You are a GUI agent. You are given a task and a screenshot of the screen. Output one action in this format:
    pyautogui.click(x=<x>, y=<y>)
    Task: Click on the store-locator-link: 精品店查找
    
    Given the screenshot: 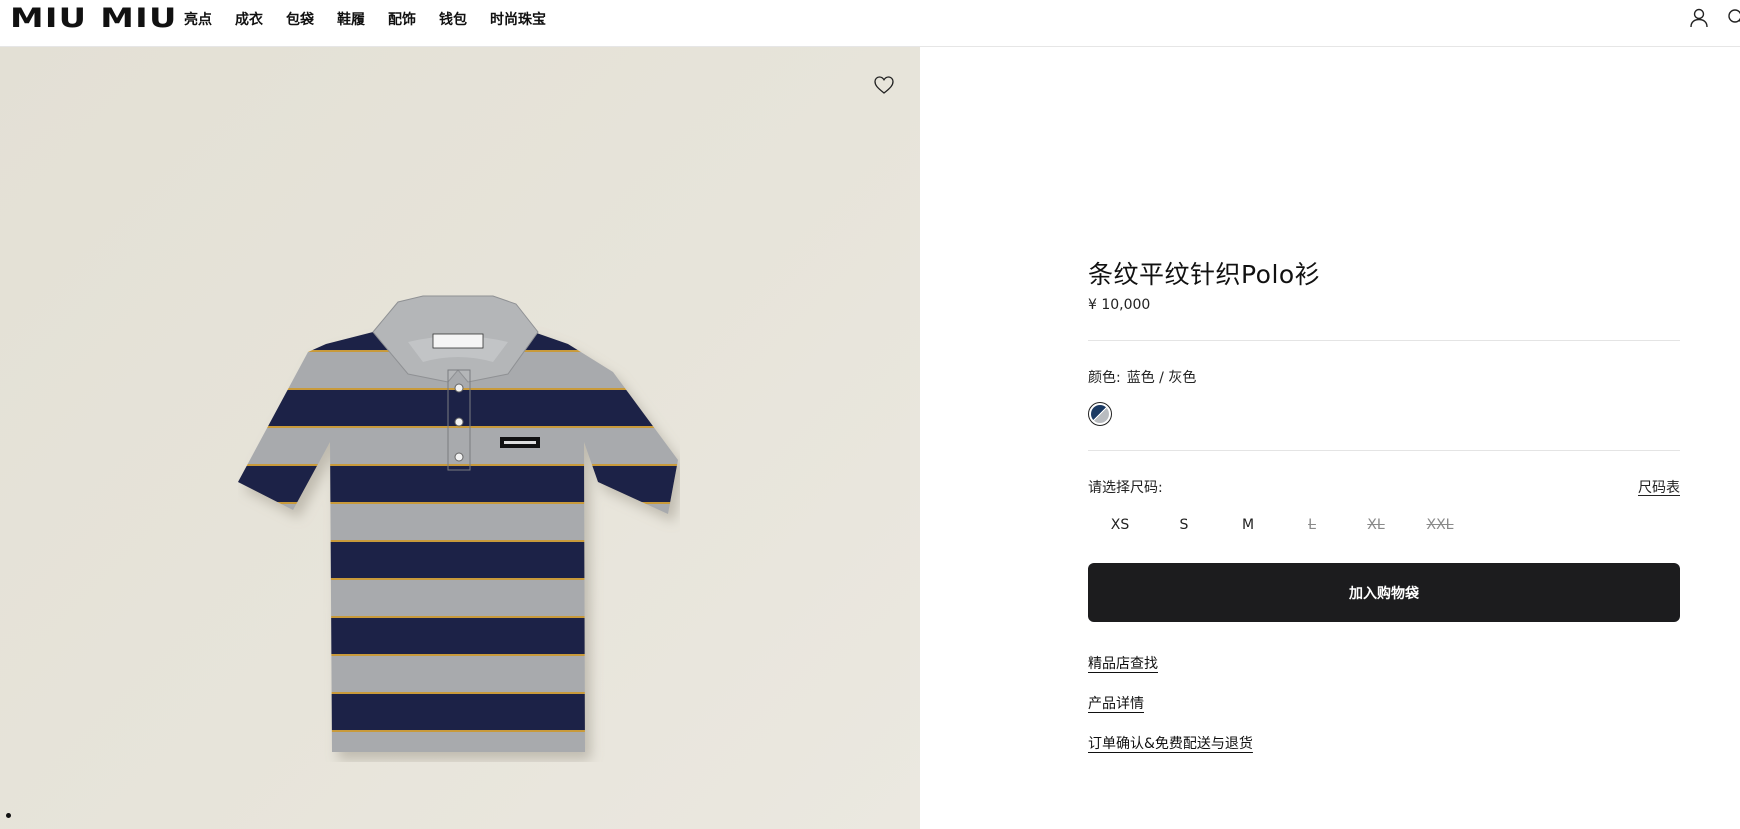 What is the action you would take?
    pyautogui.click(x=1123, y=663)
    